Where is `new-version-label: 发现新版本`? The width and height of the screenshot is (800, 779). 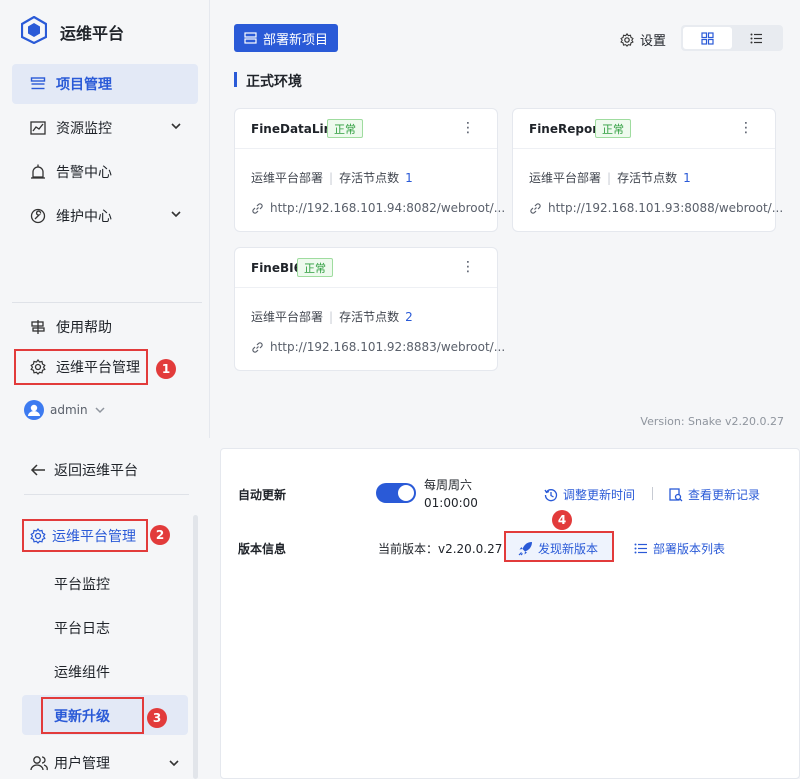 new-version-label: 发现新版本 is located at coordinates (568, 549).